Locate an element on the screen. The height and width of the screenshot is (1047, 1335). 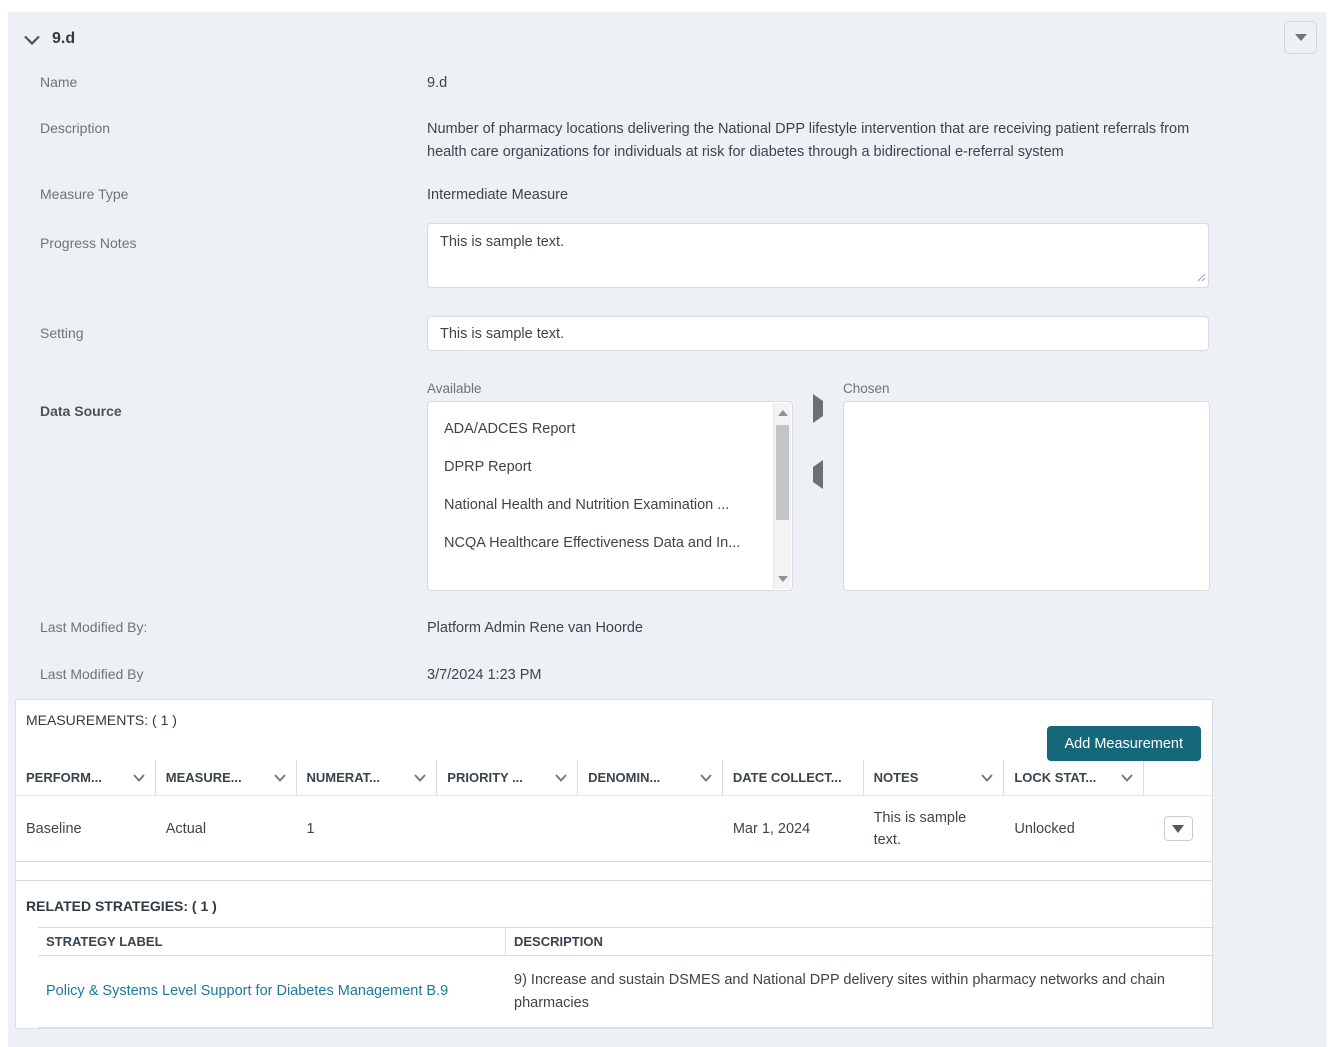
field-name: Name 9.d is located at coordinates (683, 83).